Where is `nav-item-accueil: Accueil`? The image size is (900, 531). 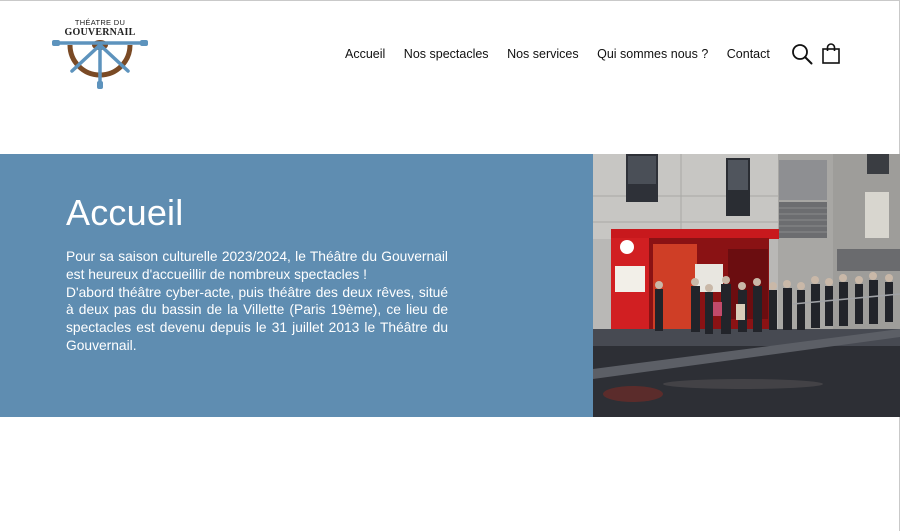
nav-item-accueil: Accueil is located at coordinates (365, 54).